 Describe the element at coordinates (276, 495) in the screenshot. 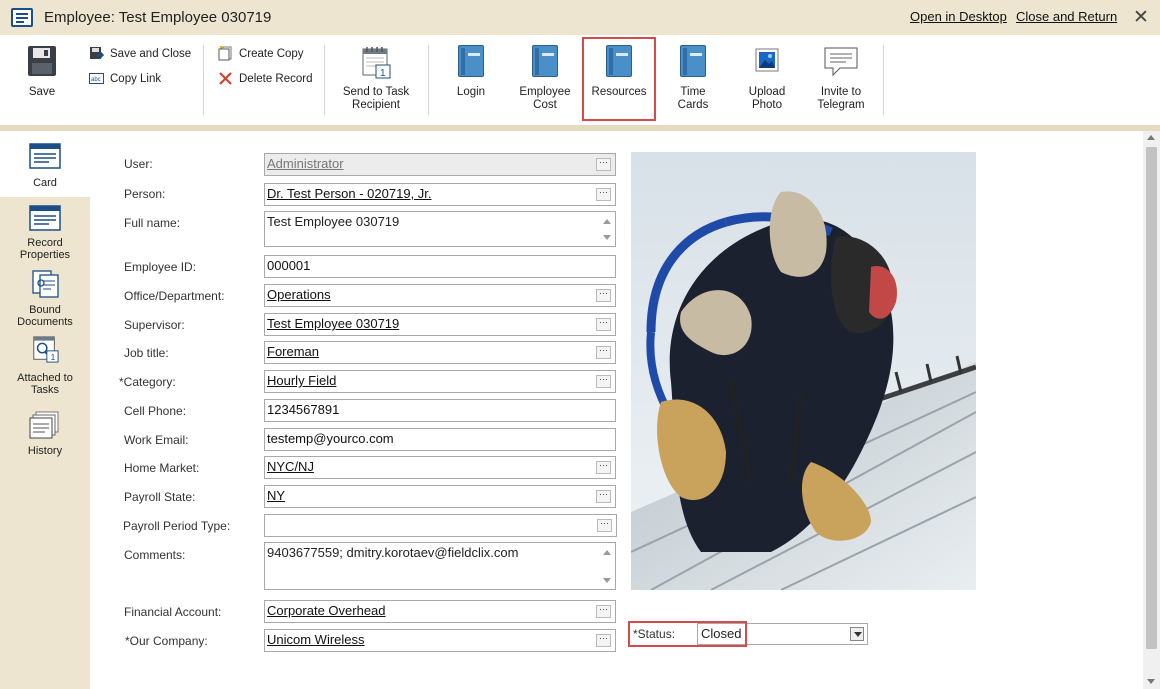

I see `payroll-state-value: NY` at that location.